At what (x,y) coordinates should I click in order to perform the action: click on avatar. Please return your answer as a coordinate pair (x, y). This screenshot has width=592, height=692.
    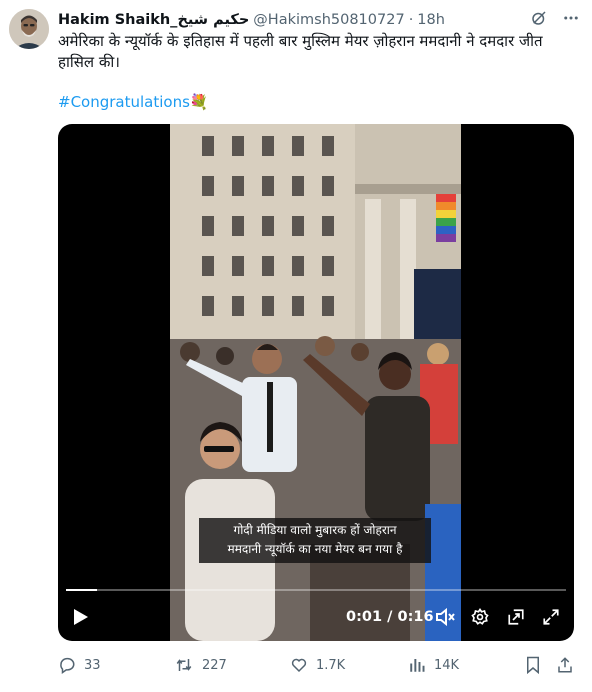
    Looking at the image, I should click on (29, 29).